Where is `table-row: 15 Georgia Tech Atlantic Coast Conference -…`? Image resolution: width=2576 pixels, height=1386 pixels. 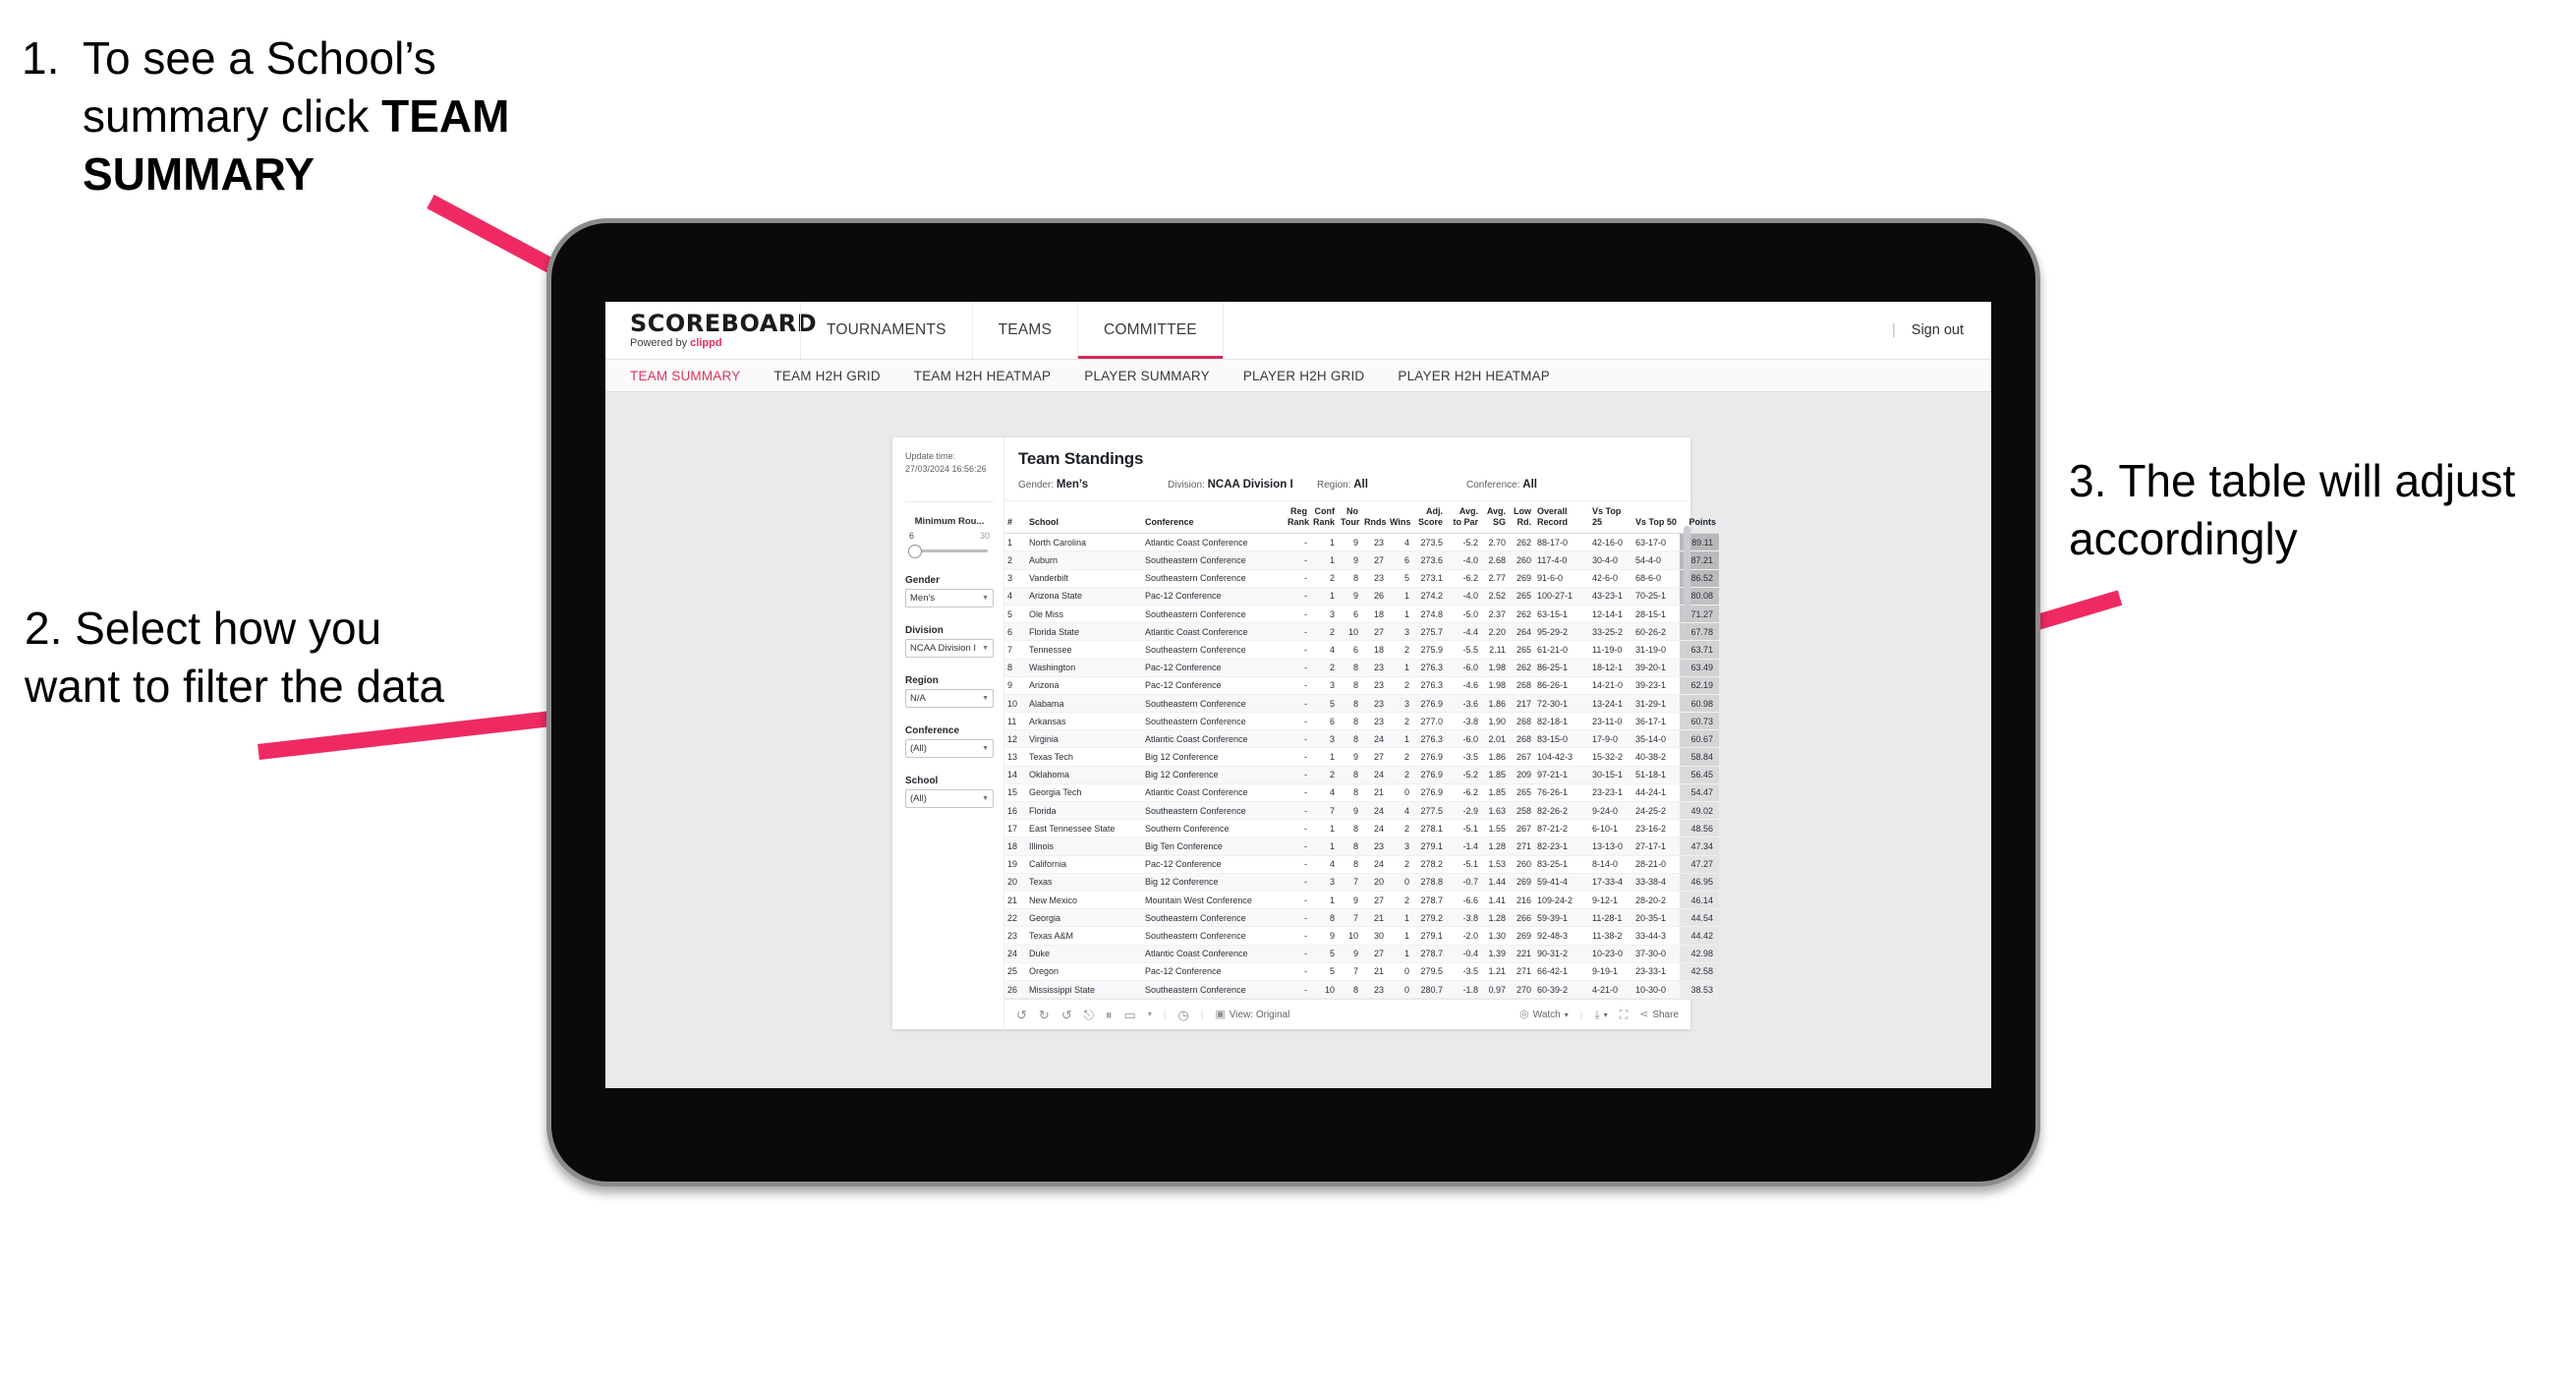 table-row: 15 Georgia Tech Atlantic Coast Conference -… is located at coordinates (1362, 793).